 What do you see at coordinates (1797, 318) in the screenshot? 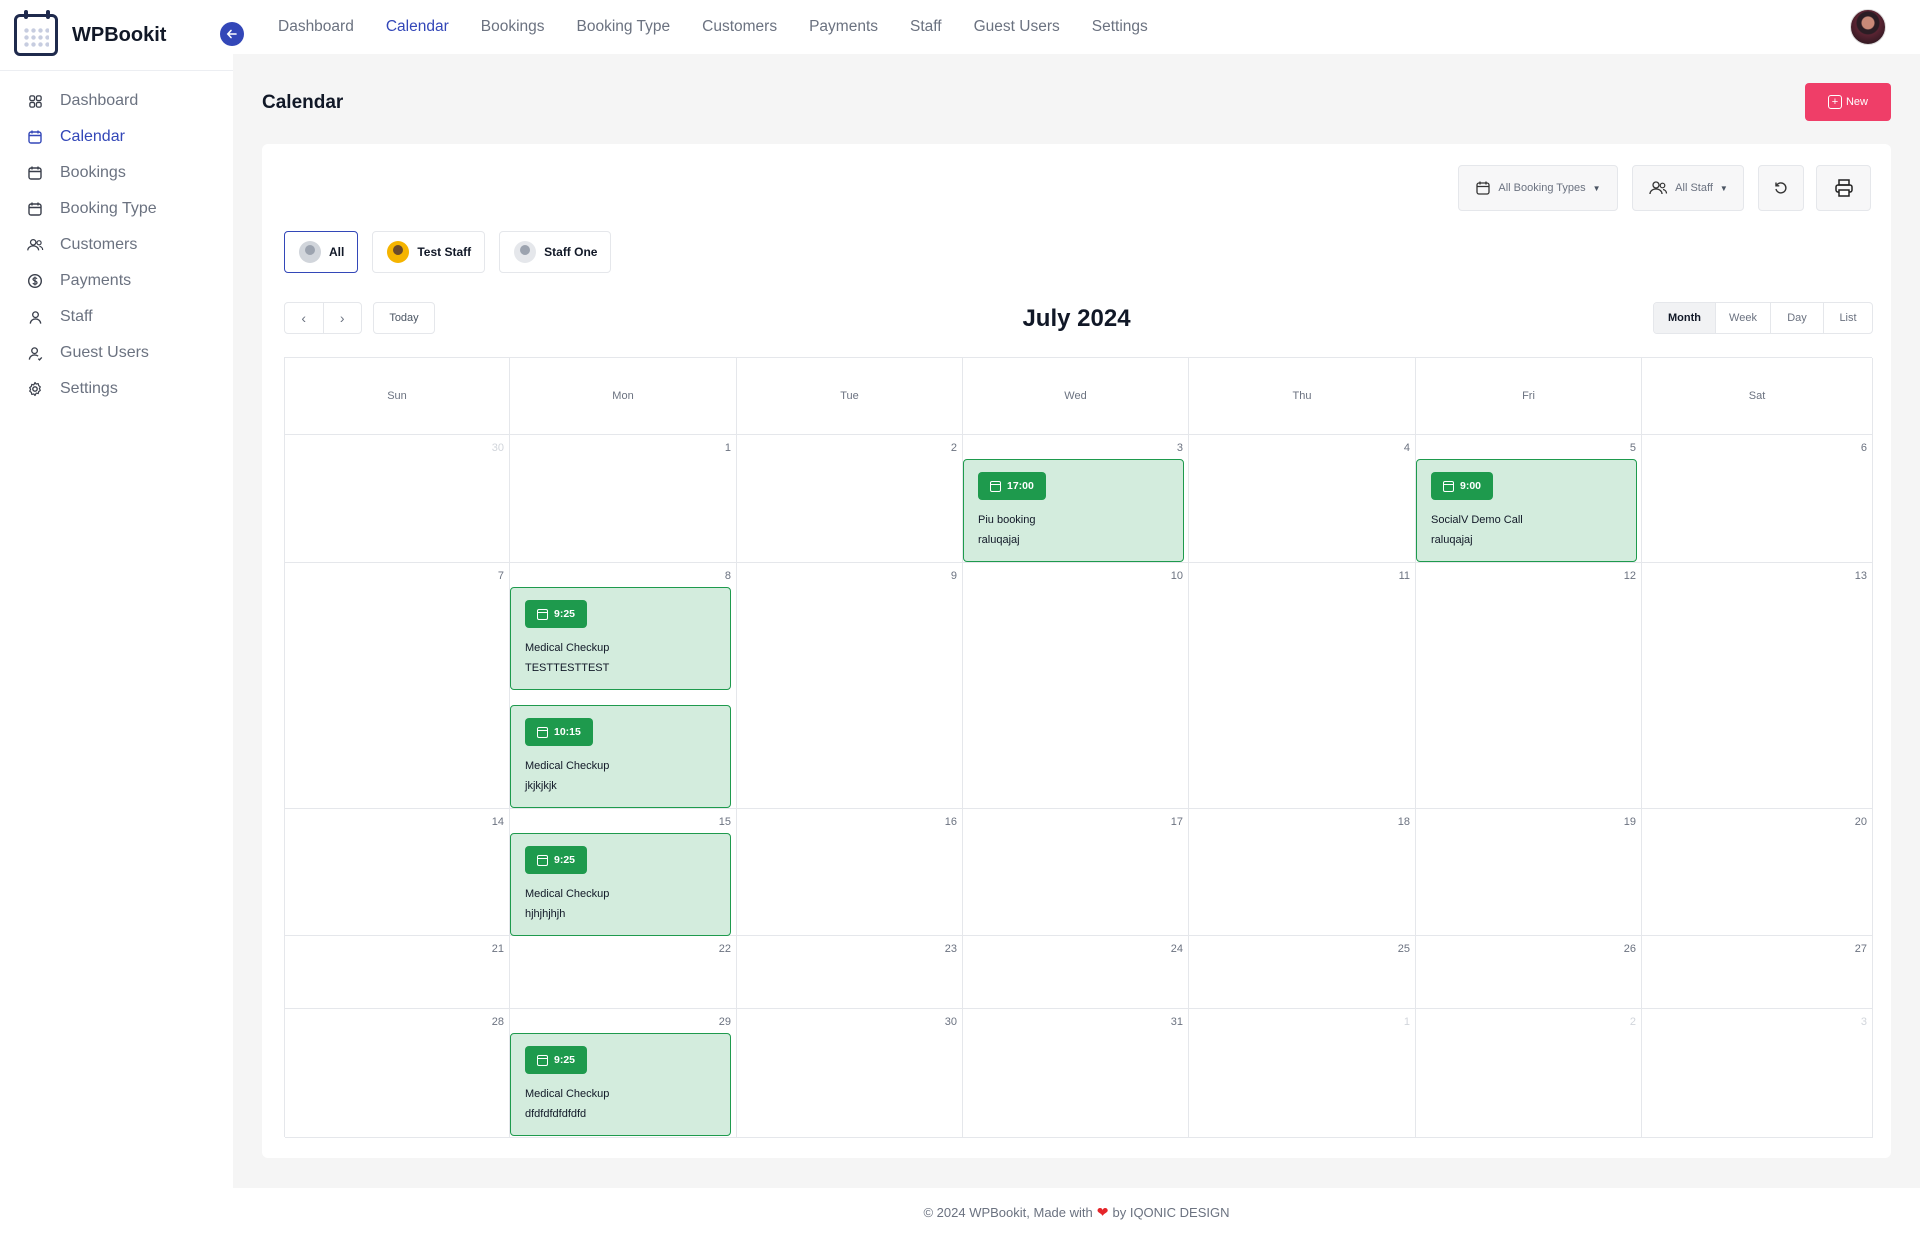
I see `view-day-button: Day` at bounding box center [1797, 318].